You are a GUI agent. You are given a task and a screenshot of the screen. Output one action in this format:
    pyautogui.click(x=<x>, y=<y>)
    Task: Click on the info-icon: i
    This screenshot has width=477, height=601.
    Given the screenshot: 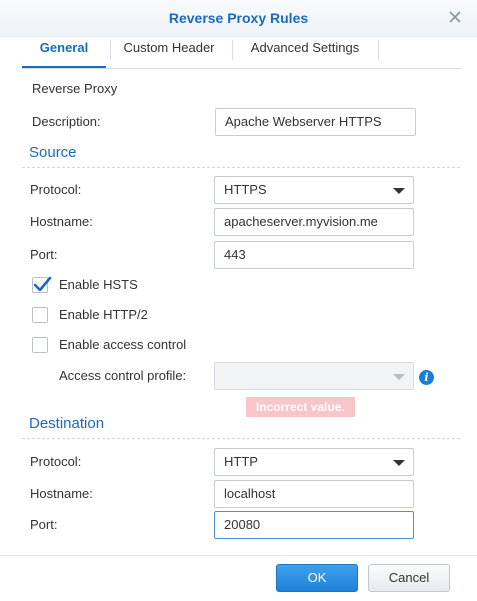 What is the action you would take?
    pyautogui.click(x=426, y=377)
    